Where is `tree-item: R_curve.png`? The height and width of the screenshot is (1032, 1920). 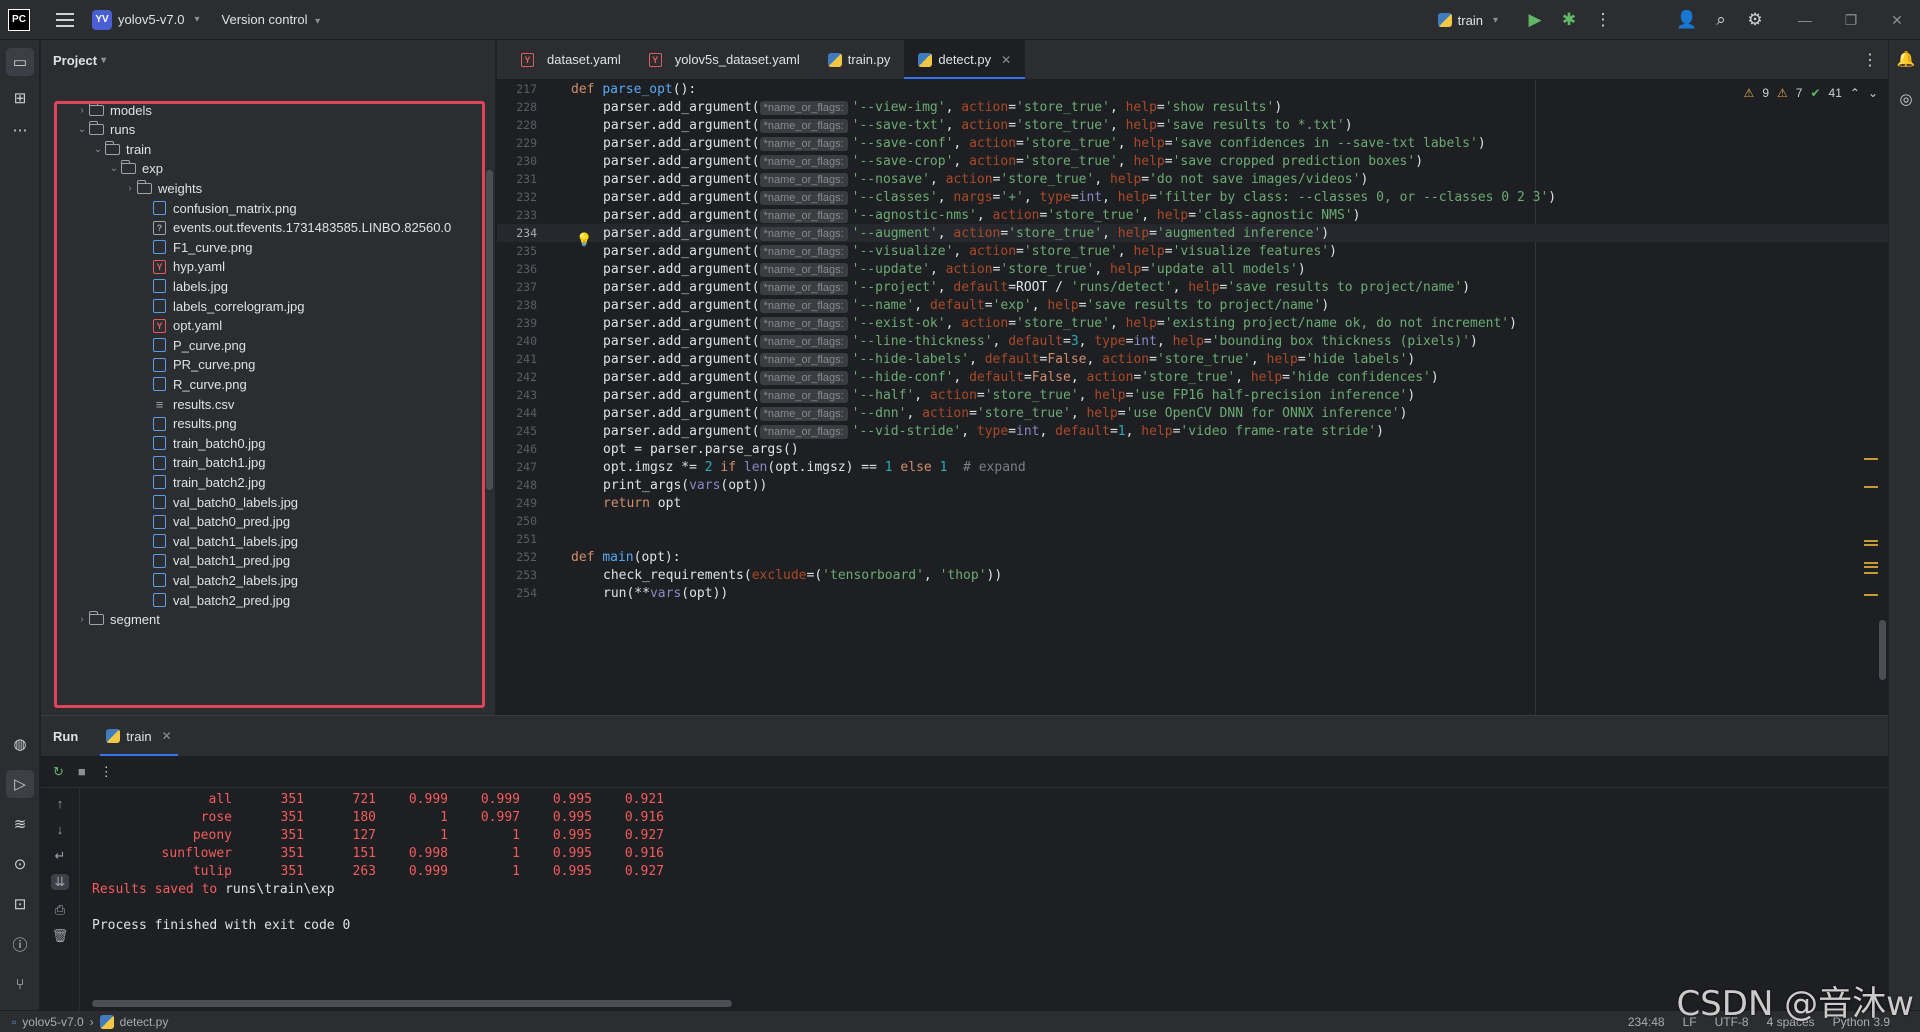
tree-item: R_curve.png is located at coordinates (144, 384).